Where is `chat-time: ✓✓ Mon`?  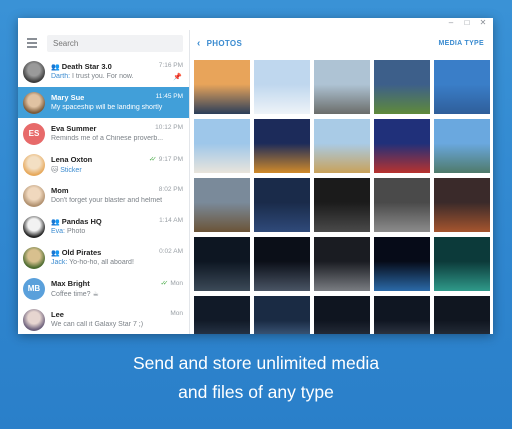
chat-time: ✓✓ Mon is located at coordinates (171, 283).